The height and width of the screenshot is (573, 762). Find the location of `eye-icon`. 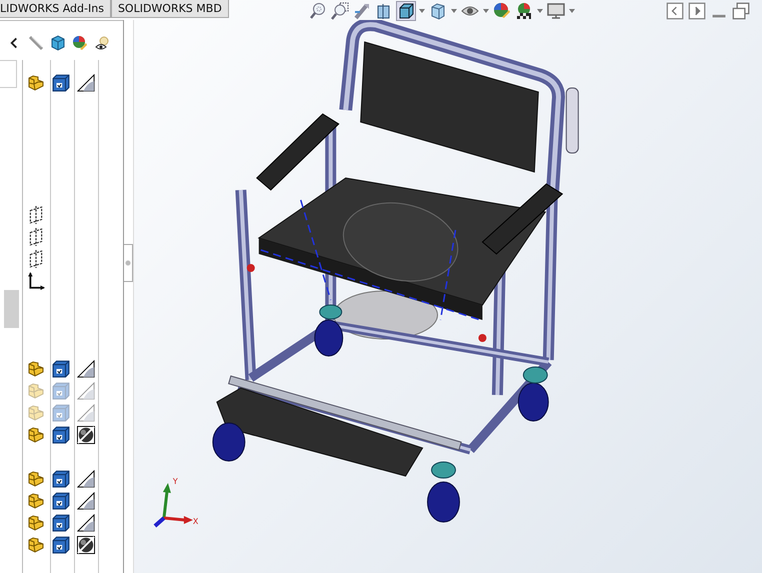

eye-icon is located at coordinates (102, 43).